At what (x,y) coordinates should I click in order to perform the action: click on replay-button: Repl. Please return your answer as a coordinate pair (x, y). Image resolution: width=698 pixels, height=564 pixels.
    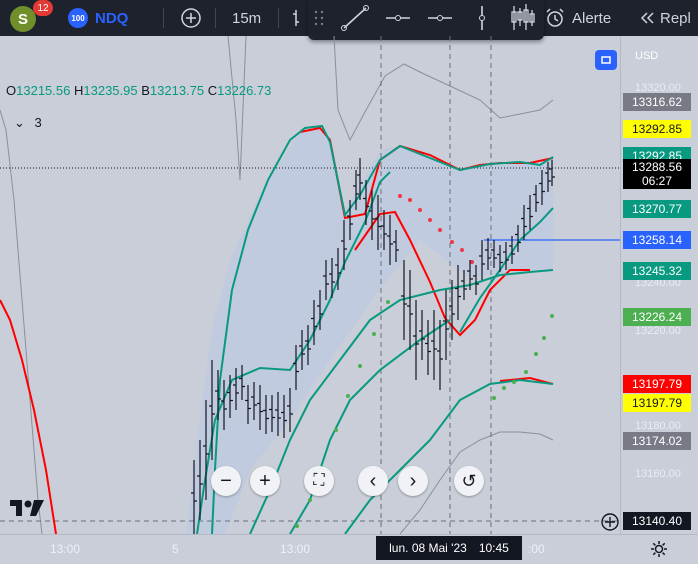
    Looking at the image, I should click on (664, 18).